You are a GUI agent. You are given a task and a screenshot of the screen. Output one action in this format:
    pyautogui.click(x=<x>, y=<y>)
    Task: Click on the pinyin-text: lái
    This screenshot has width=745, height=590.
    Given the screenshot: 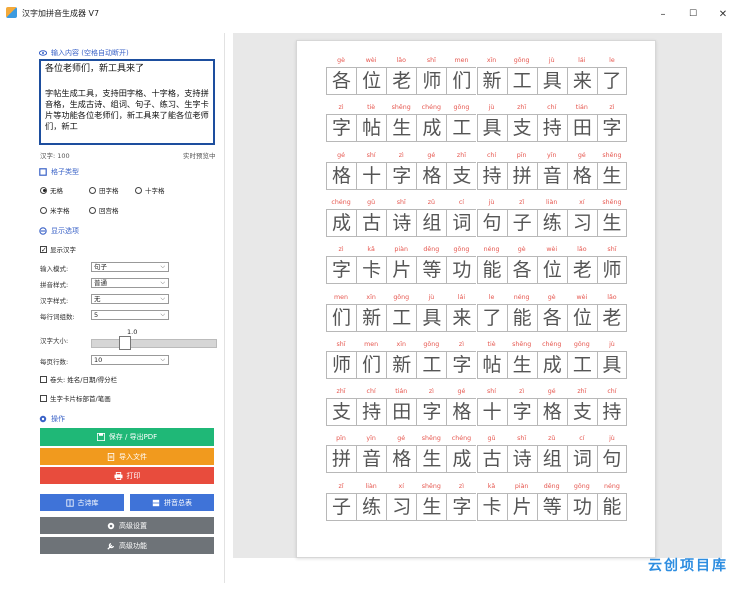 What is the action you would take?
    pyautogui.click(x=461, y=297)
    